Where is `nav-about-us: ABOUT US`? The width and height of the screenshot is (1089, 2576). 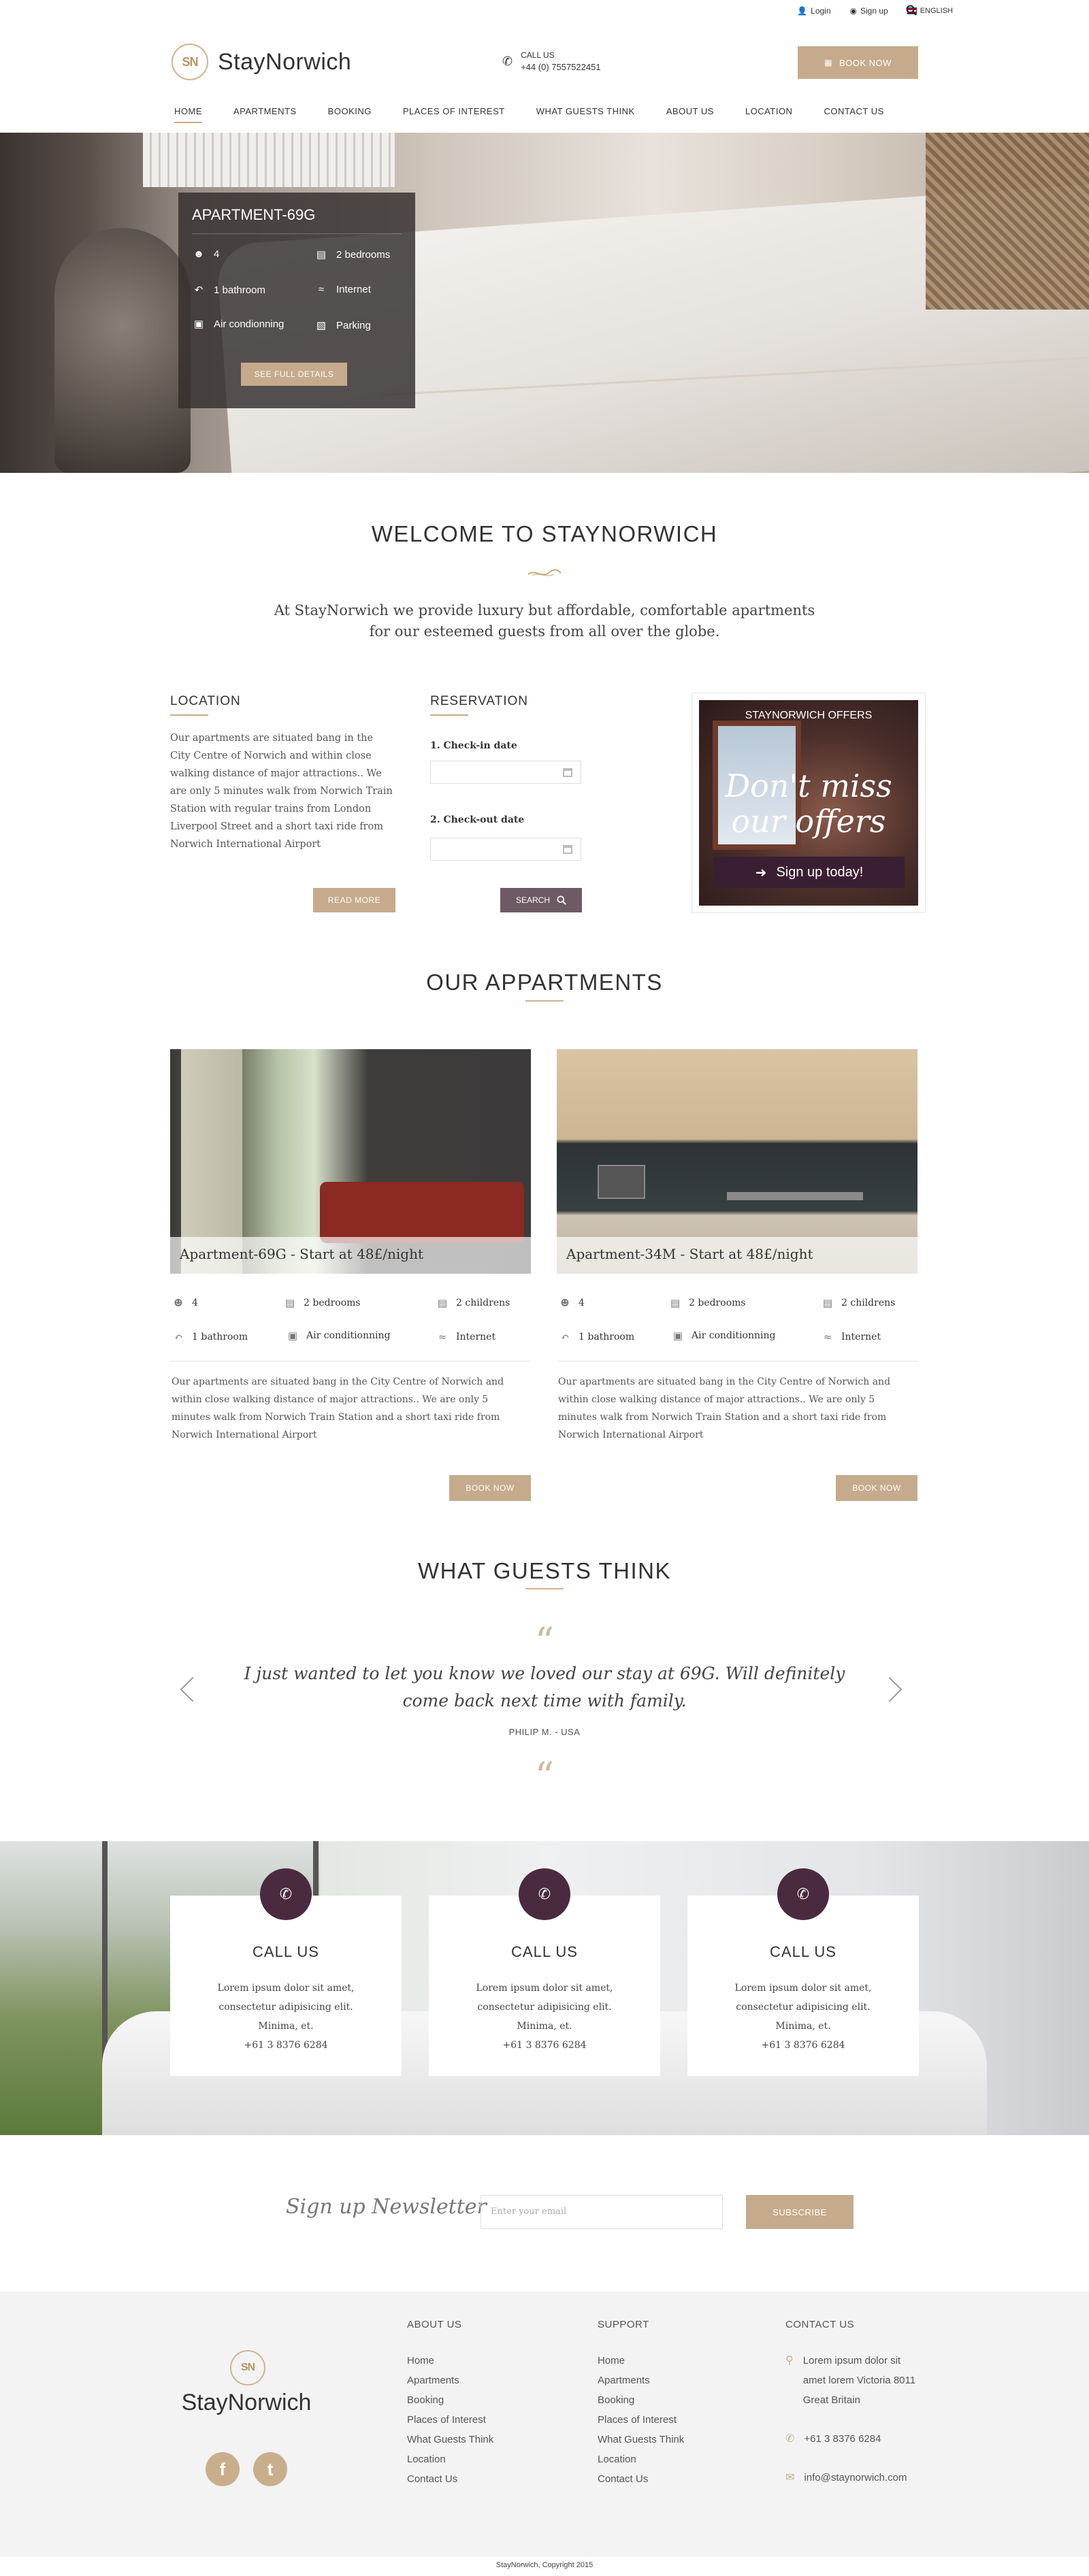 nav-about-us: ABOUT US is located at coordinates (690, 112).